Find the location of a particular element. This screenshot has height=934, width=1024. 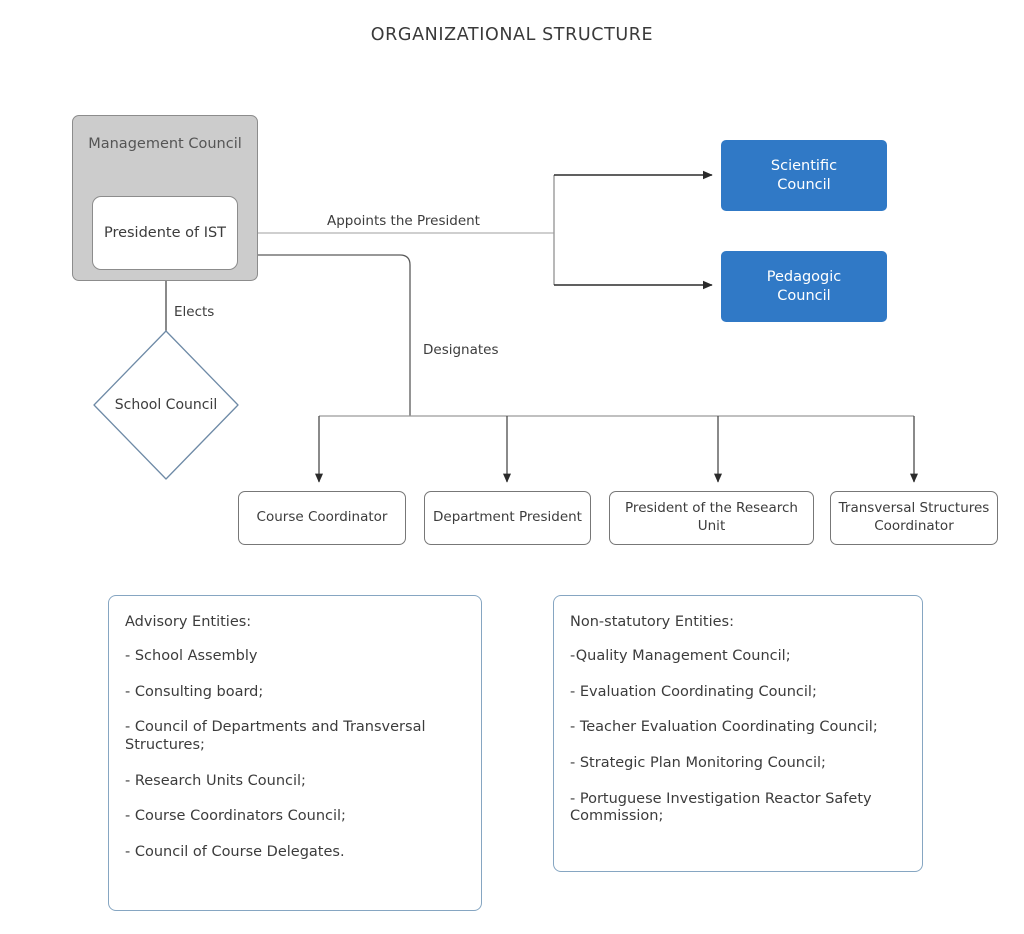

edge-label-designates: Designates is located at coordinates (461, 350).